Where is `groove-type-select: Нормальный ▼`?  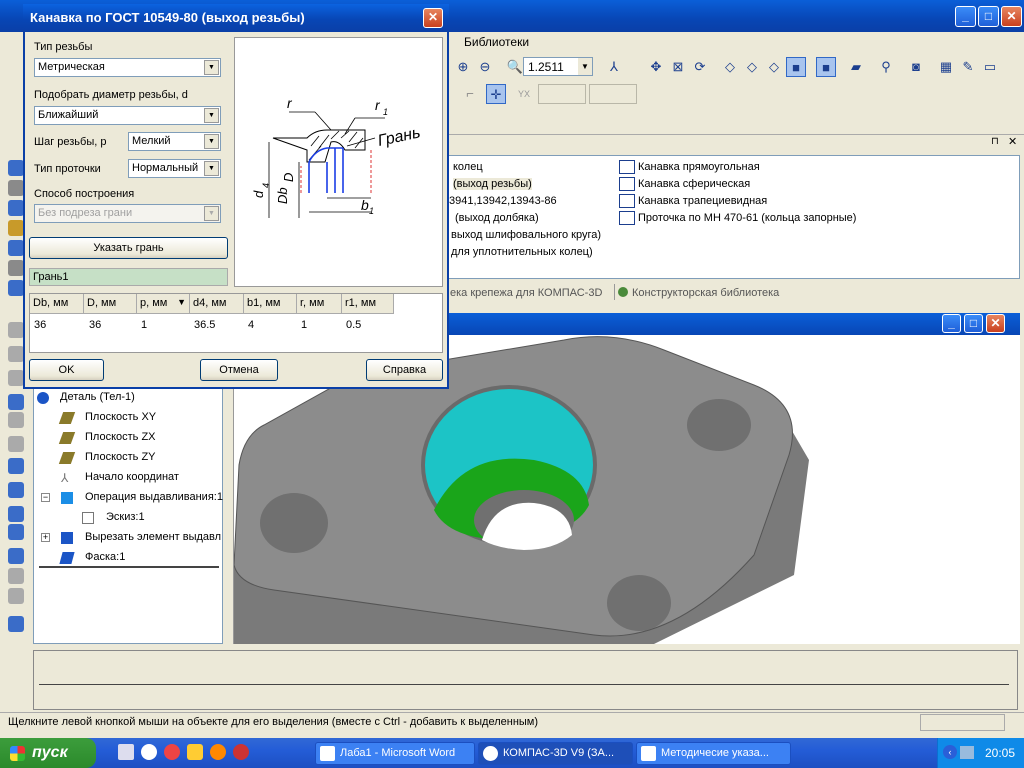
groove-type-select: Нормальный ▼ is located at coordinates (174, 168).